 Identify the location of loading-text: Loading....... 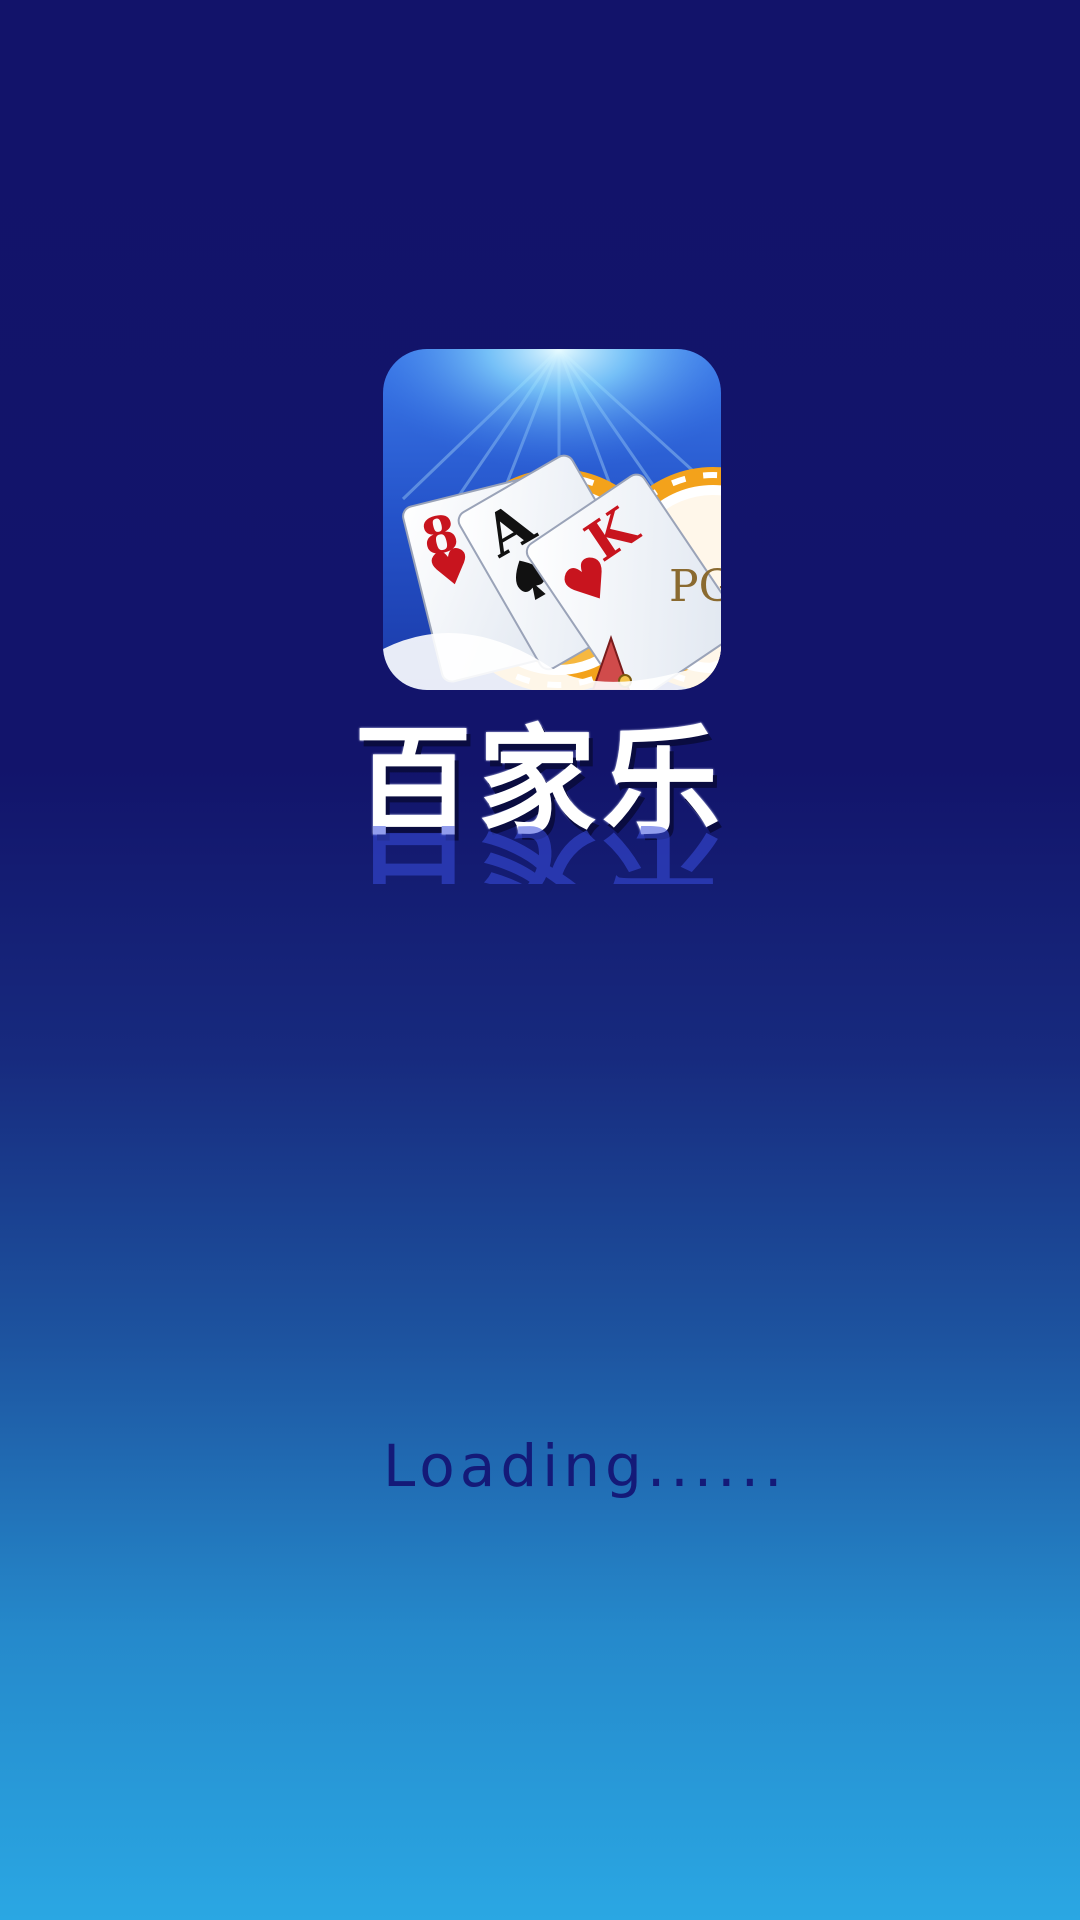
(585, 1466).